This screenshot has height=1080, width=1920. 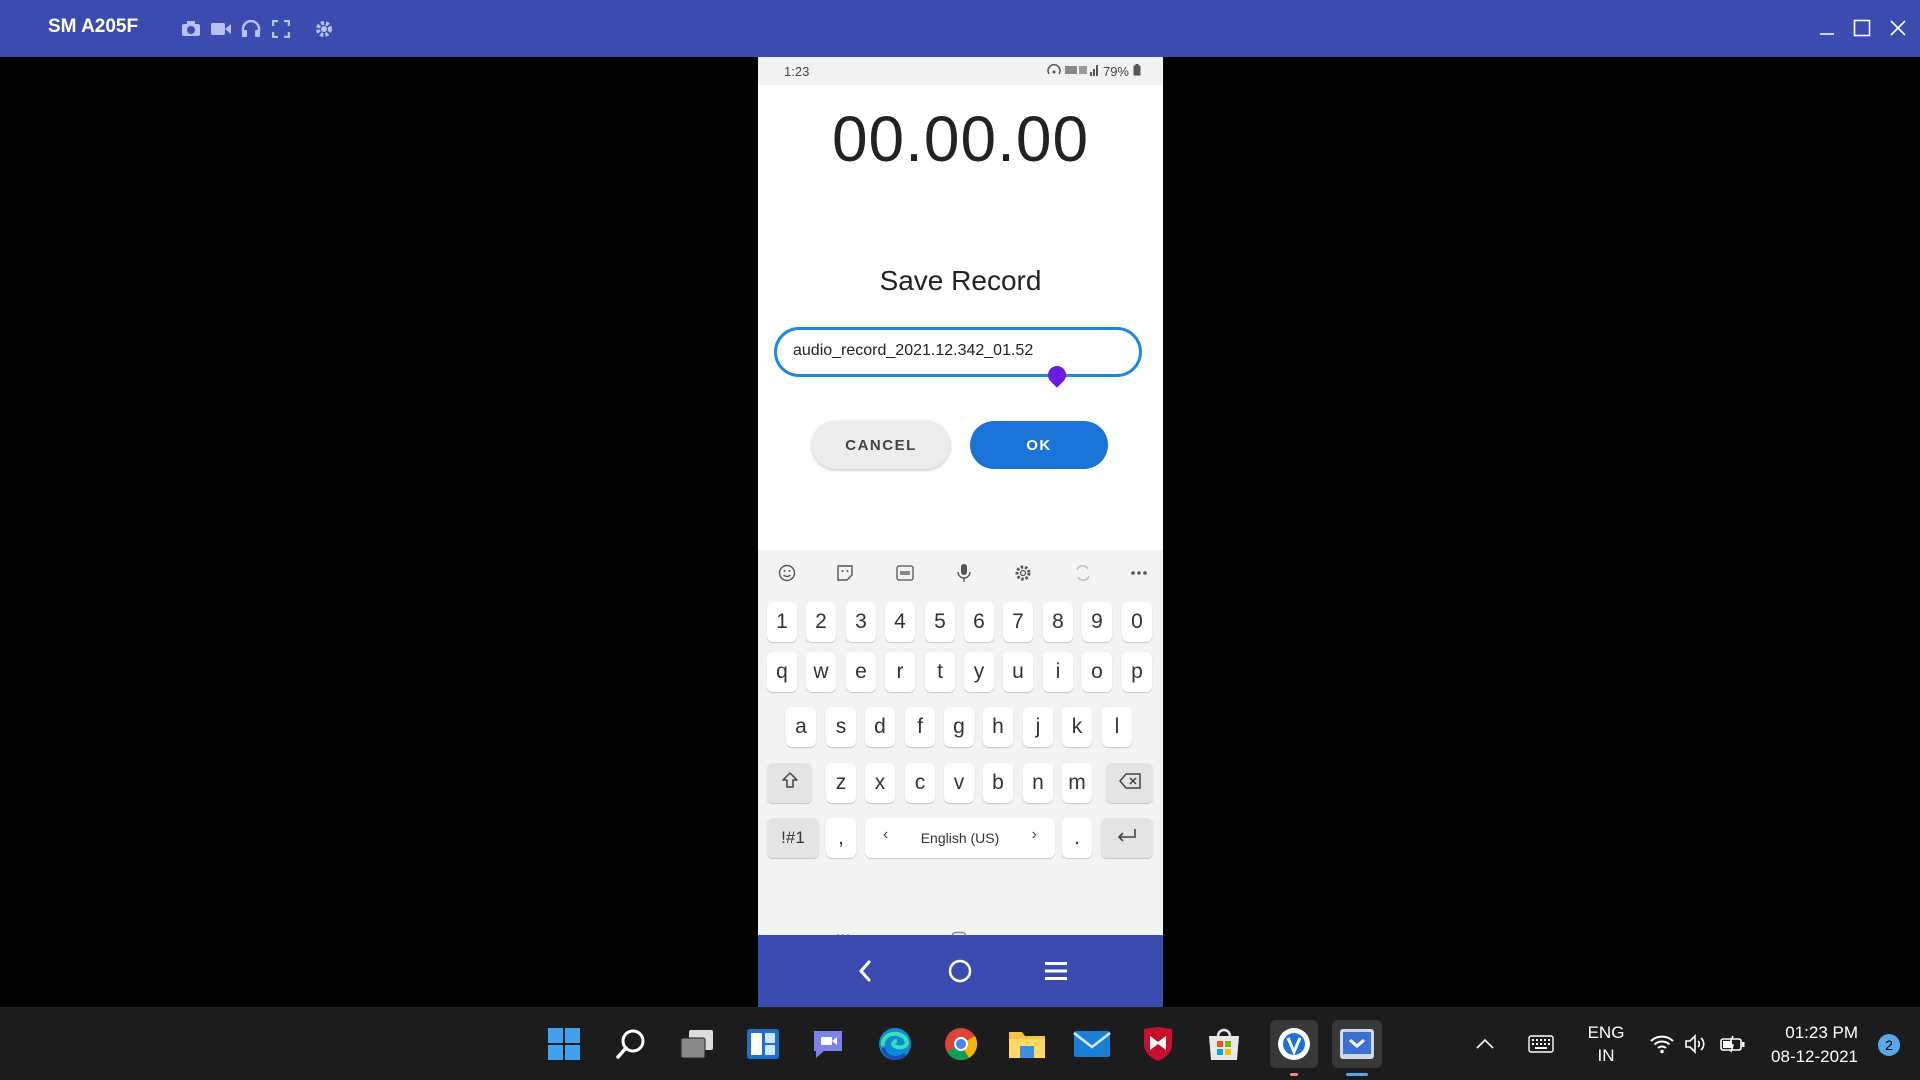 What do you see at coordinates (1097, 672) in the screenshot?
I see `key-o: o` at bounding box center [1097, 672].